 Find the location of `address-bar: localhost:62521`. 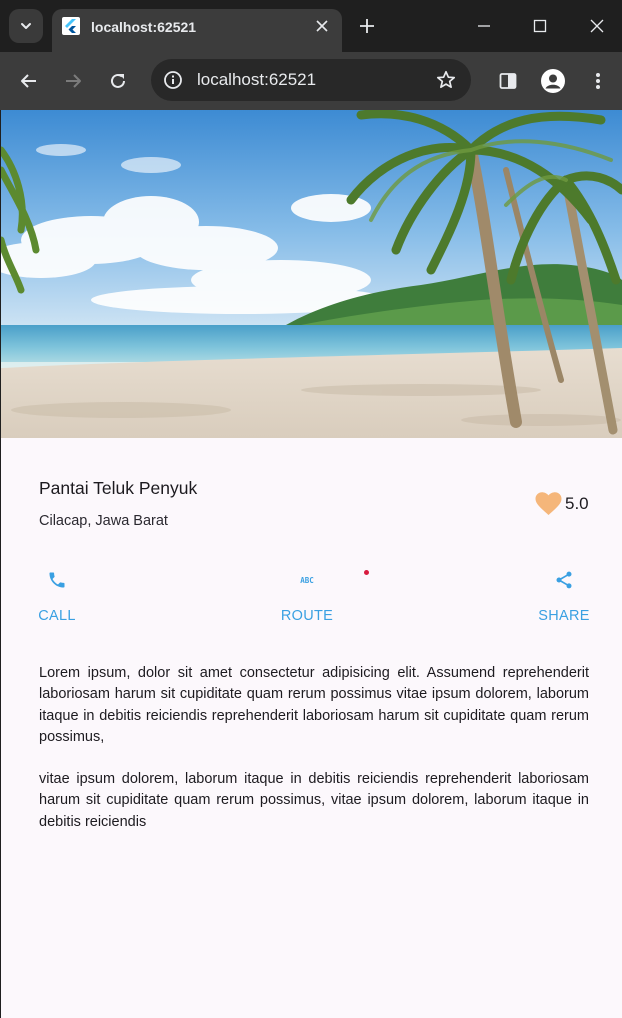

address-bar: localhost:62521 is located at coordinates (311, 80).